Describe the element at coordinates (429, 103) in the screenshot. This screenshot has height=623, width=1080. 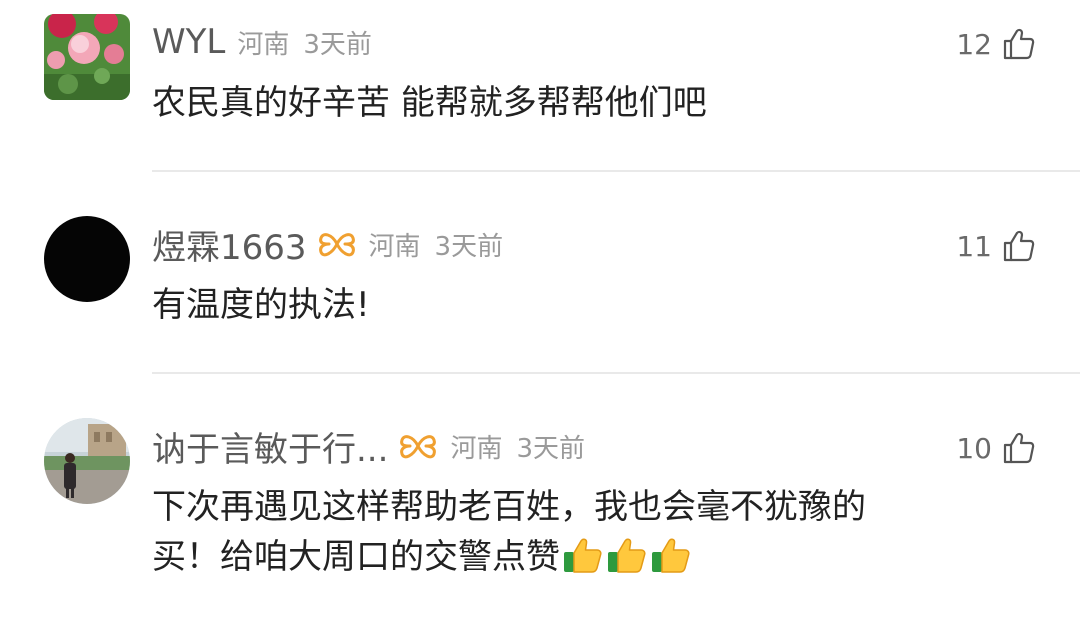
I see `comment-text: 农民真的好辛苦 能帮就多帮帮他们吧` at that location.